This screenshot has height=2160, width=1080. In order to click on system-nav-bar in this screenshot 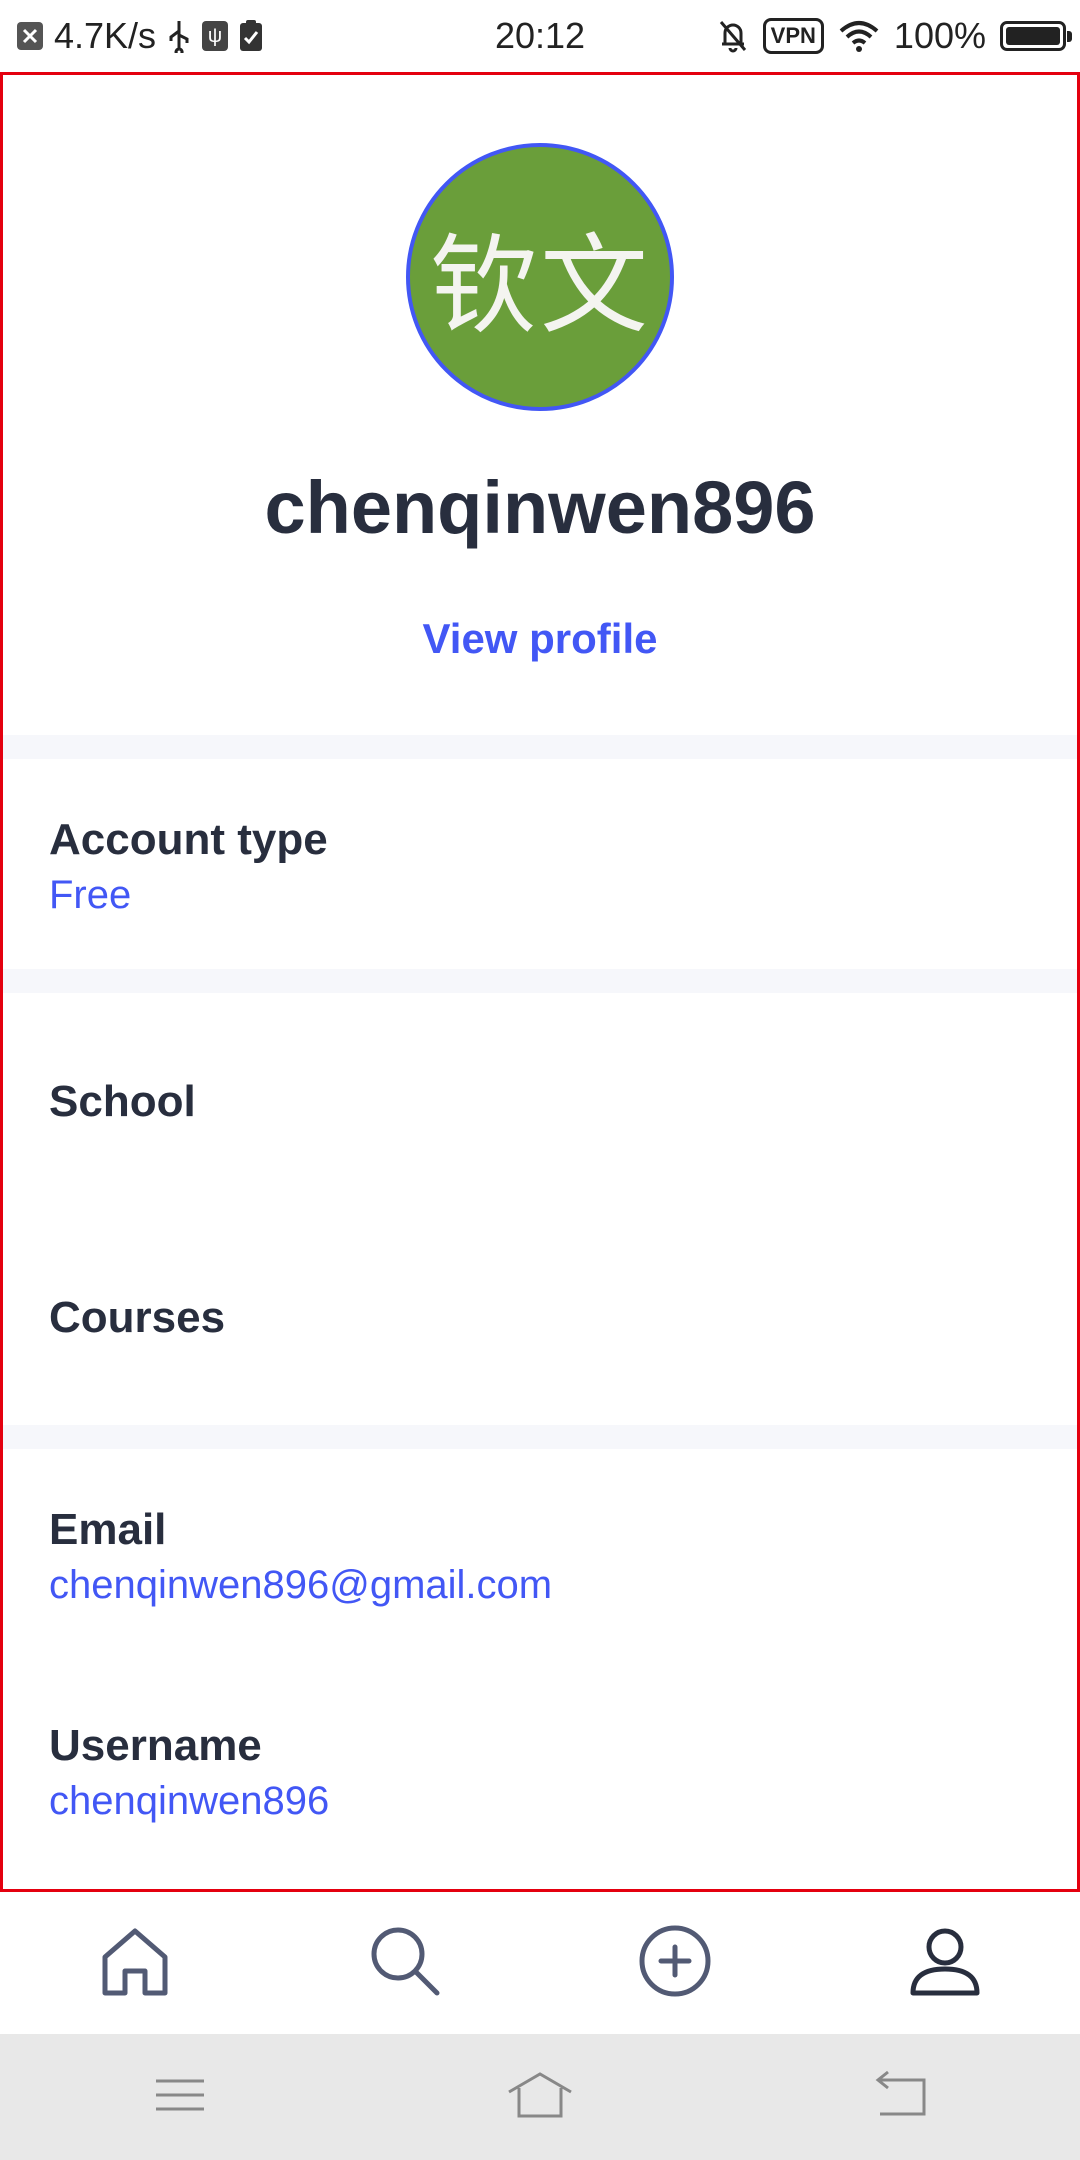, I will do `click(540, 2097)`.